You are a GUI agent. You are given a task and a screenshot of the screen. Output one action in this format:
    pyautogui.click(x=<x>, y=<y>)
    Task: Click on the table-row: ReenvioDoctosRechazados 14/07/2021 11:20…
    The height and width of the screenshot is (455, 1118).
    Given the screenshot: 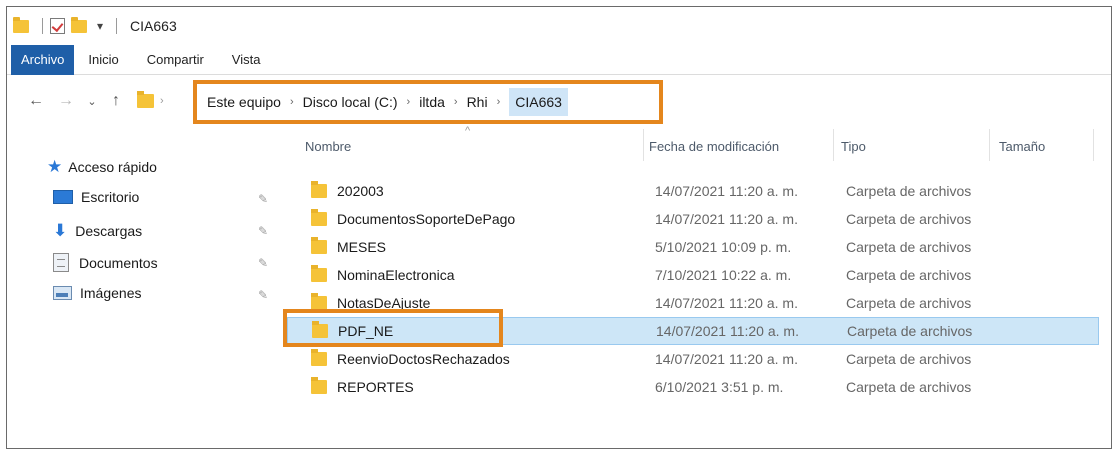 What is the action you would take?
    pyautogui.click(x=693, y=359)
    